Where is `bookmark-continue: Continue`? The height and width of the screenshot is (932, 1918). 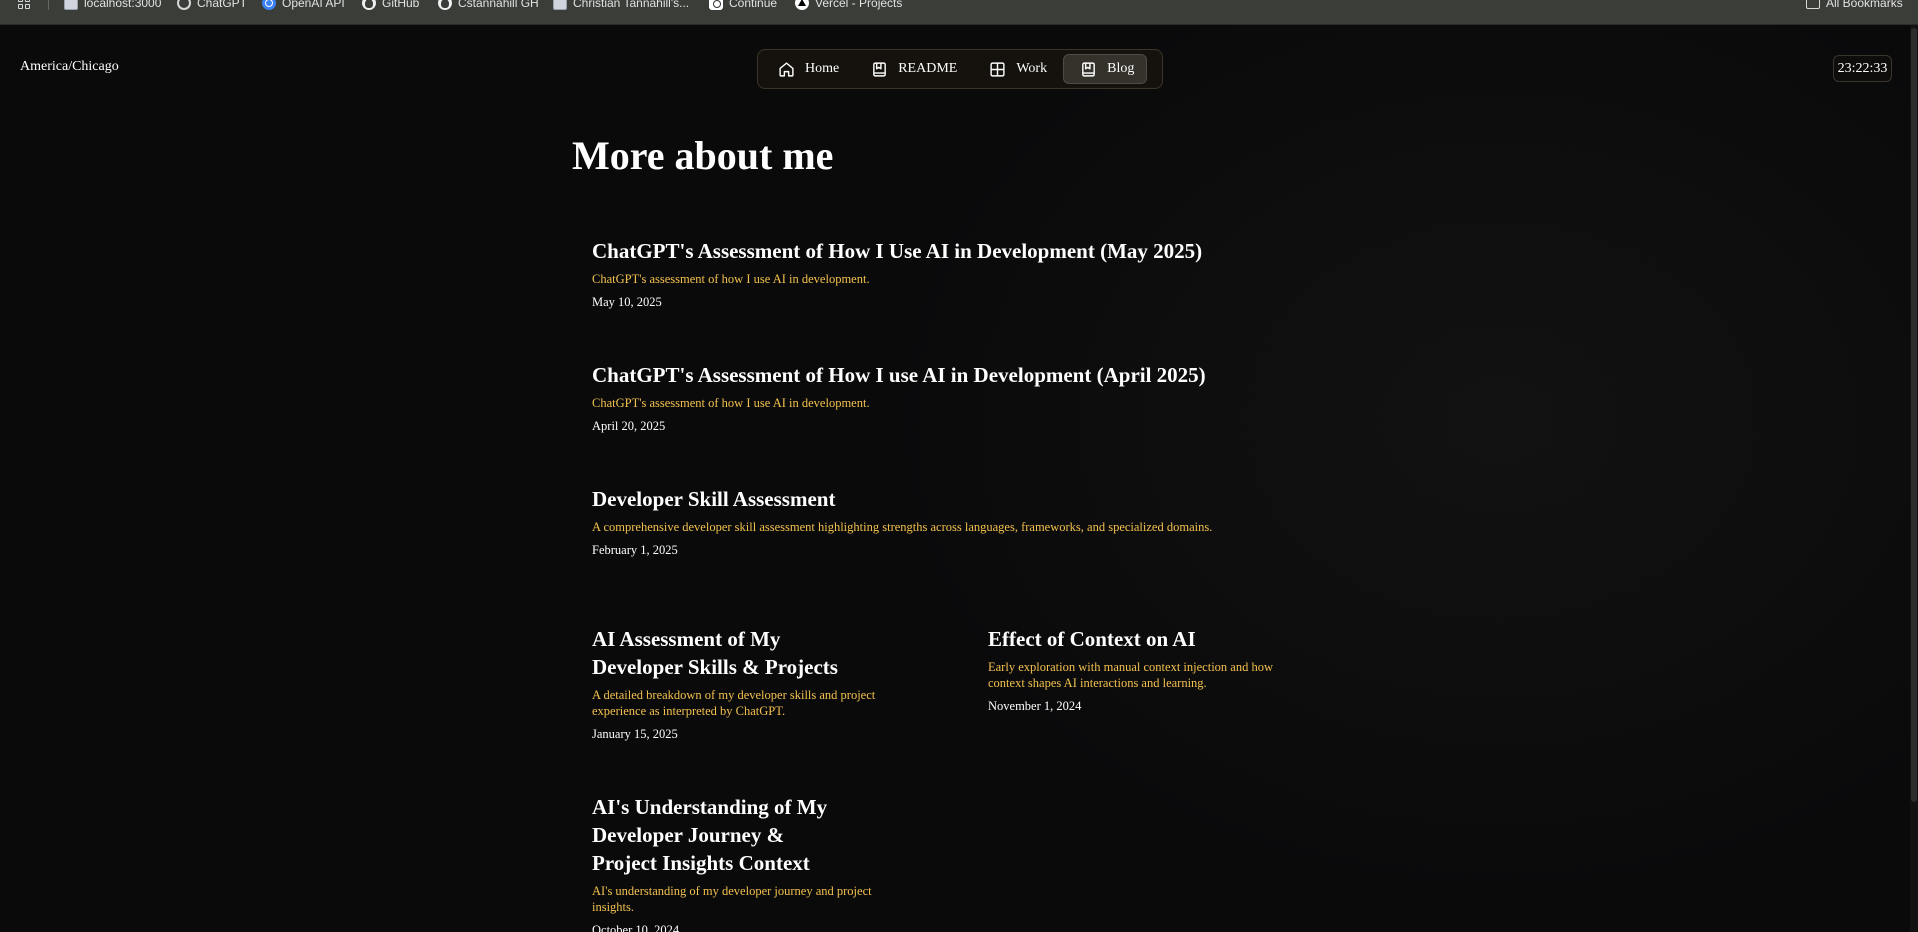 bookmark-continue: Continue is located at coordinates (743, 5).